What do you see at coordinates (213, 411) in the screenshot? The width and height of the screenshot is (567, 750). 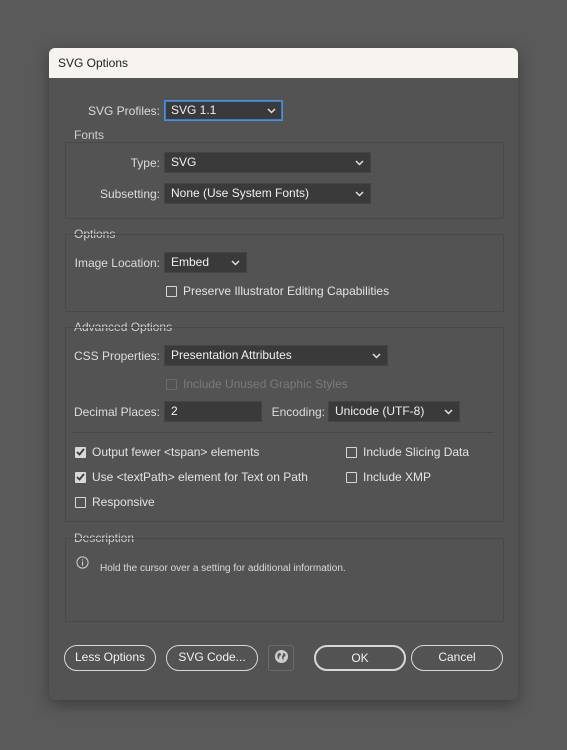 I see `decimal-places-input: 2` at bounding box center [213, 411].